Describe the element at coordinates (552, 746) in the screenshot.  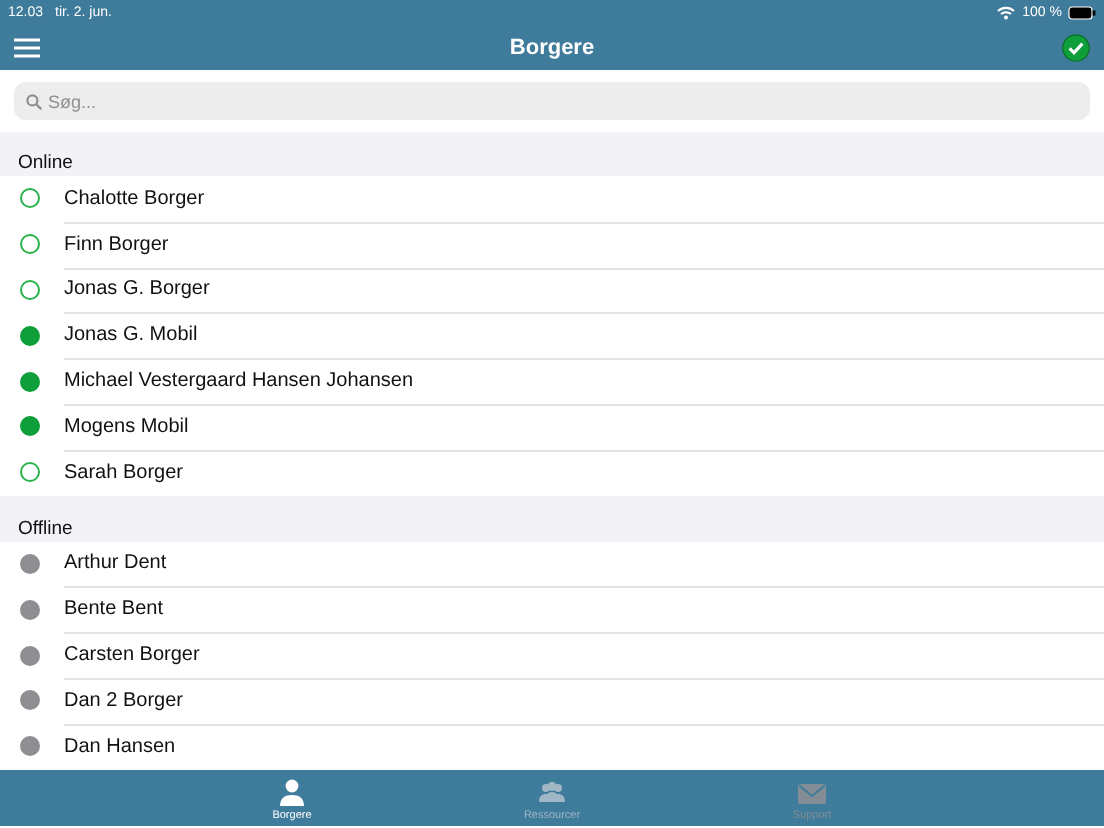
I see `person-row: Dan Hansen` at that location.